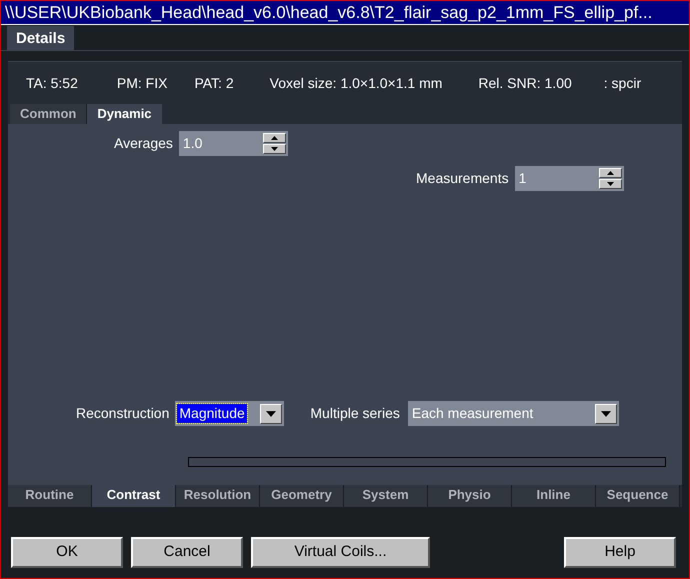  What do you see at coordinates (386, 496) in the screenshot?
I see `tab: System` at bounding box center [386, 496].